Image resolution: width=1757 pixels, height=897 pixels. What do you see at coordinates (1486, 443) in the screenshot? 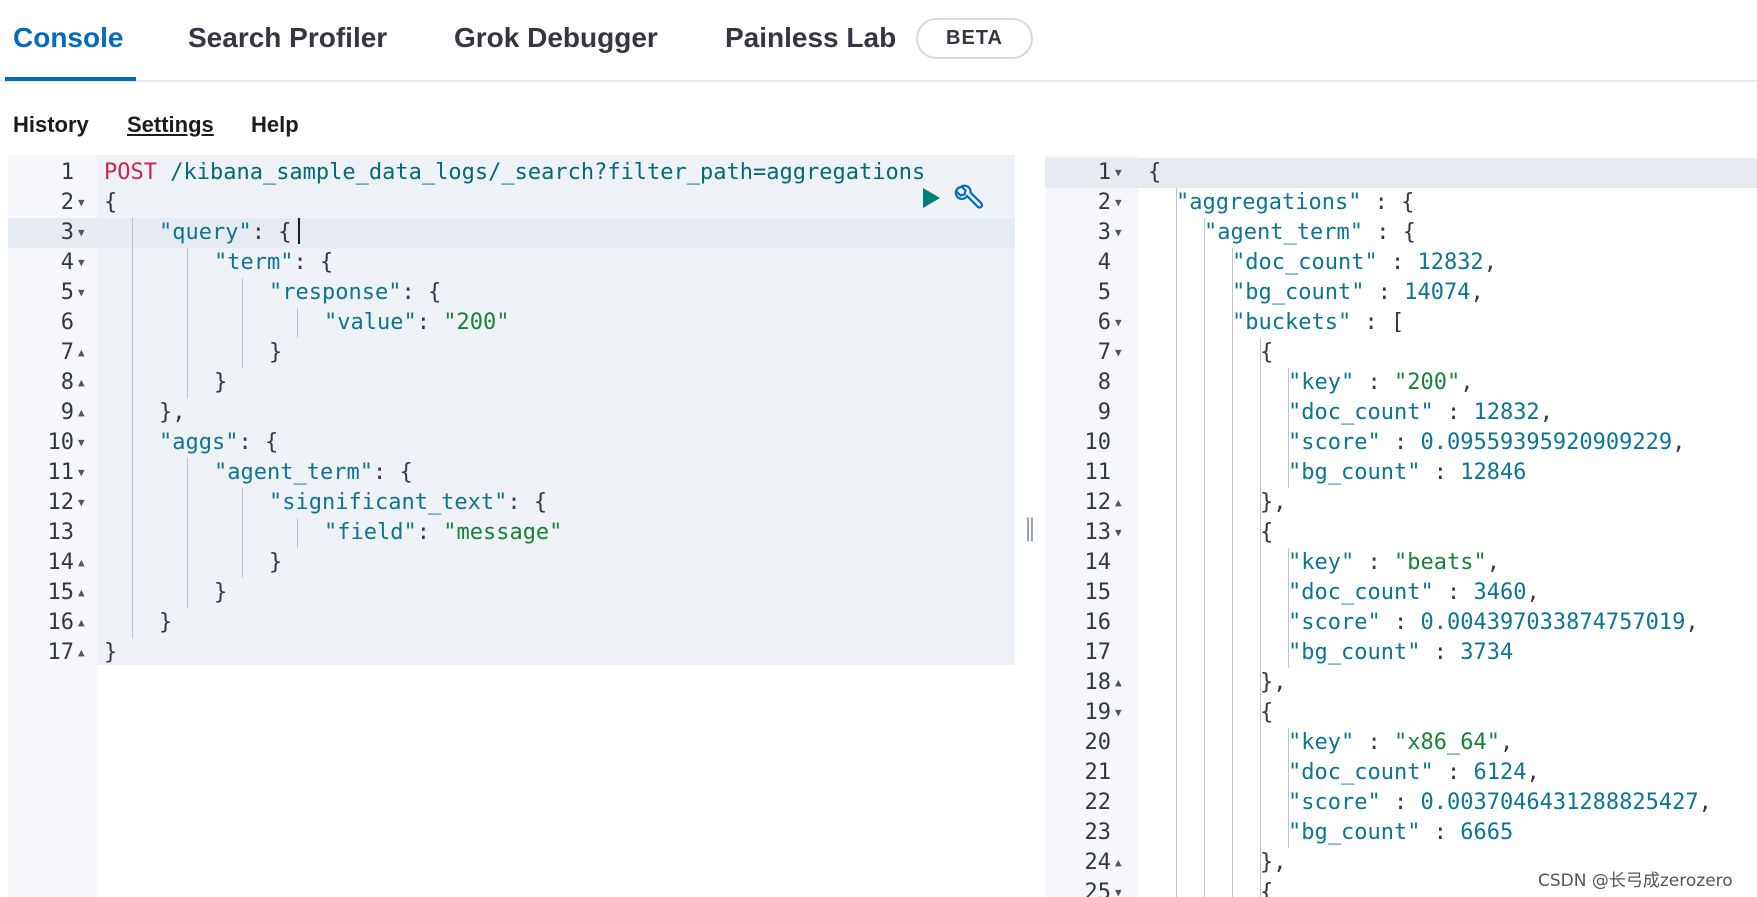
I see `code-line: "score" : 0.09559395920909229,` at bounding box center [1486, 443].